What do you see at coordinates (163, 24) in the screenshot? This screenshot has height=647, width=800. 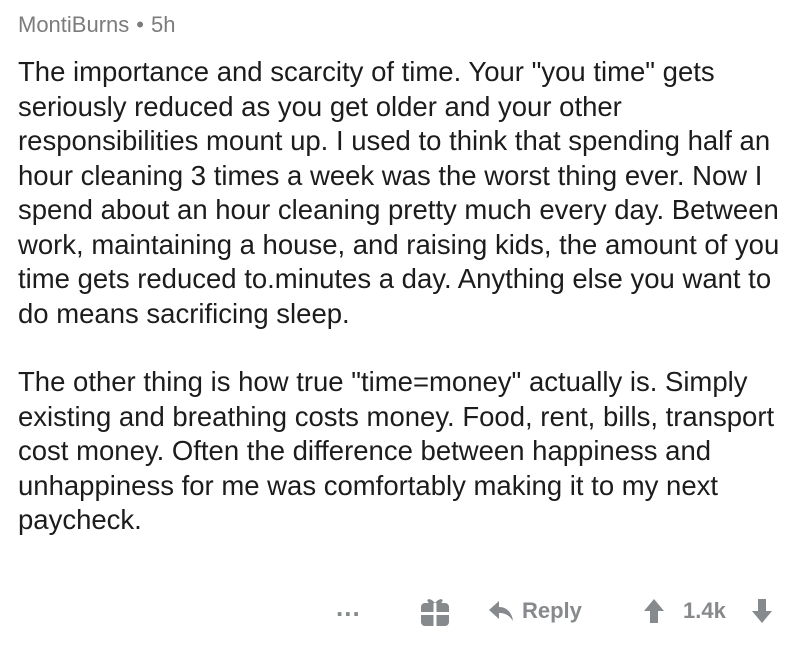 I see `comment-age: 5h` at bounding box center [163, 24].